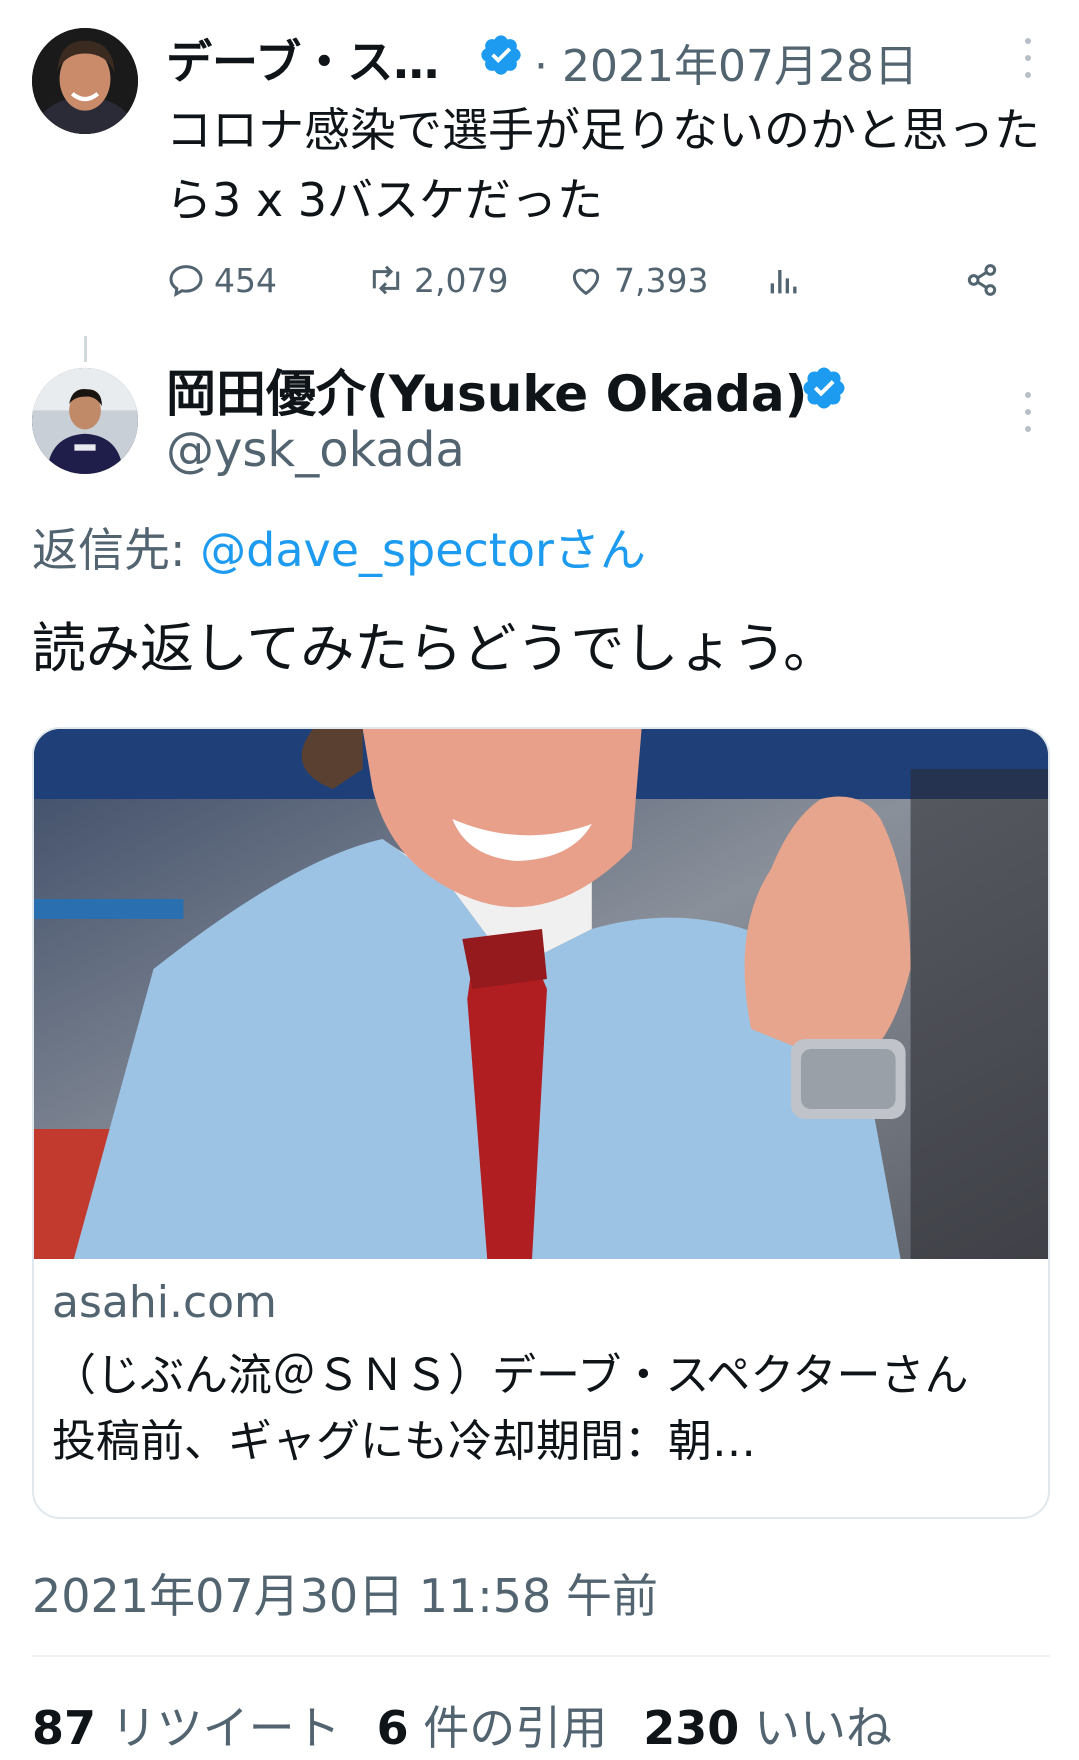  I want to click on main-tweet-timestamp: 2021年07月30日 11:58 午前, so click(345, 1593).